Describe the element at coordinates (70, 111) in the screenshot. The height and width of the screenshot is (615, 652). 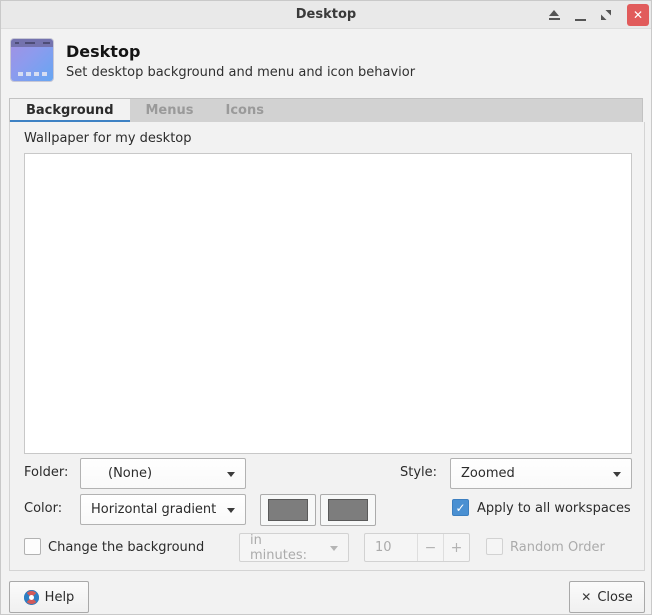
I see `tab-background: Background` at that location.